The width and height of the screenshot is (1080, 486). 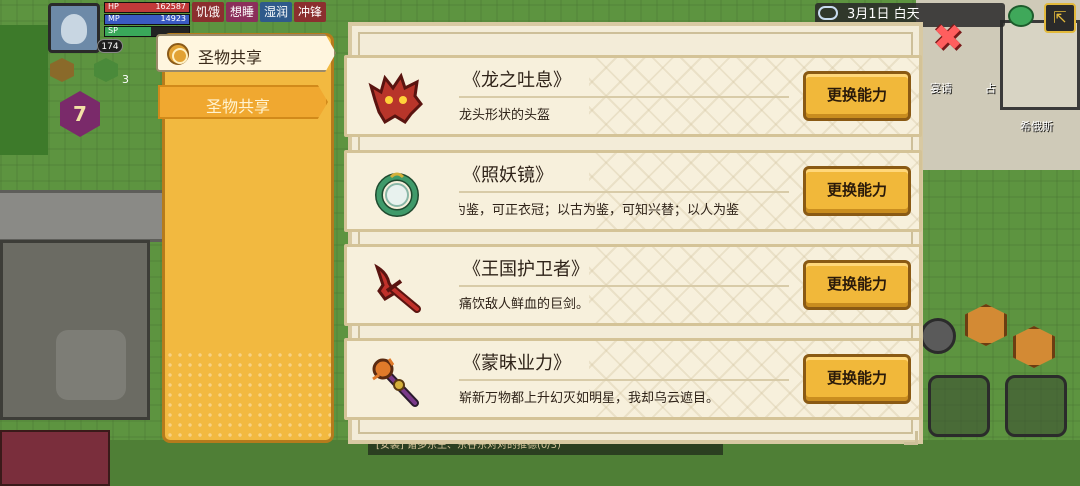 I want to click on relic-card: 《照妖镜》 以铜为鉴，可正衣冠；以古为鉴，可知兴替；以人为鉴 更换能力, so click(x=633, y=191).